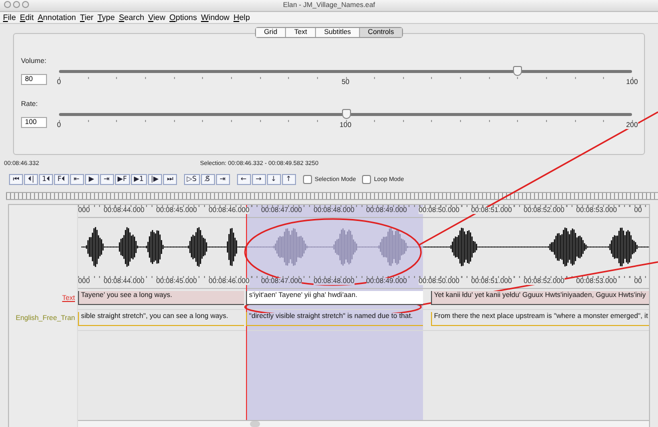 The width and height of the screenshot is (658, 427). Describe the element at coordinates (215, 17) in the screenshot. I see `menu-item: Window` at that location.